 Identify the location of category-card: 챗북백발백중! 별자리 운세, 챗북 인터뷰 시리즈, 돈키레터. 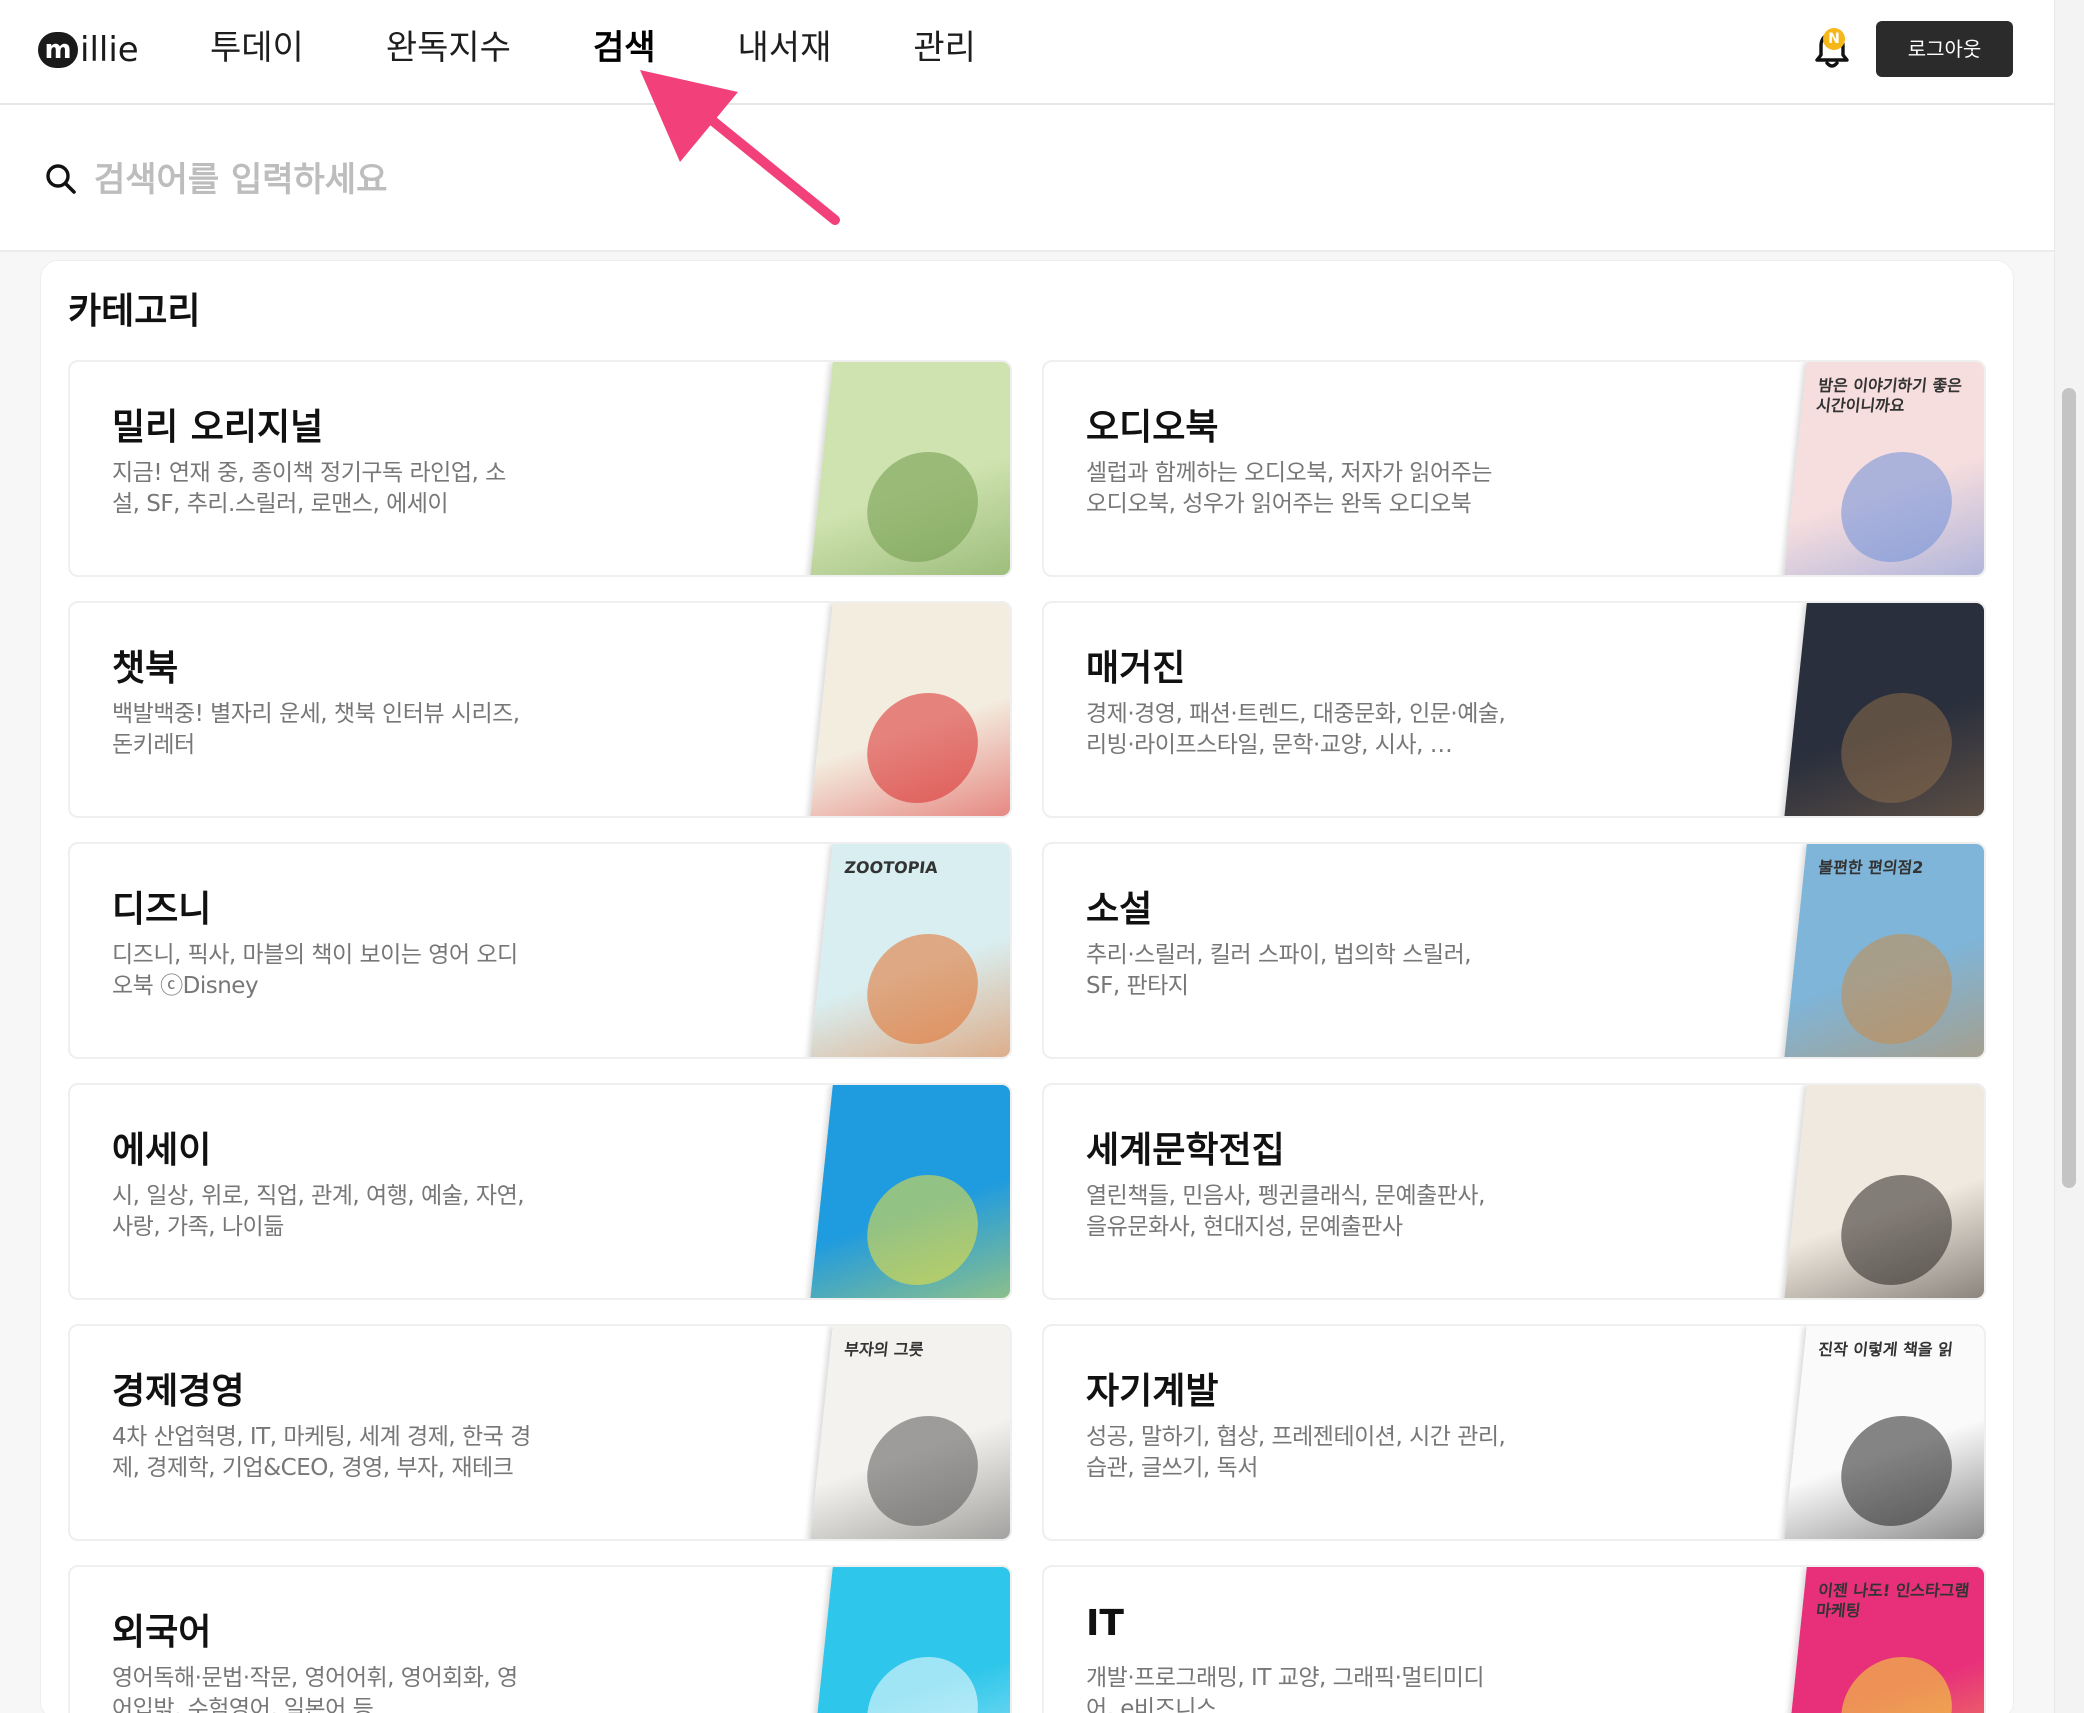
(540, 709).